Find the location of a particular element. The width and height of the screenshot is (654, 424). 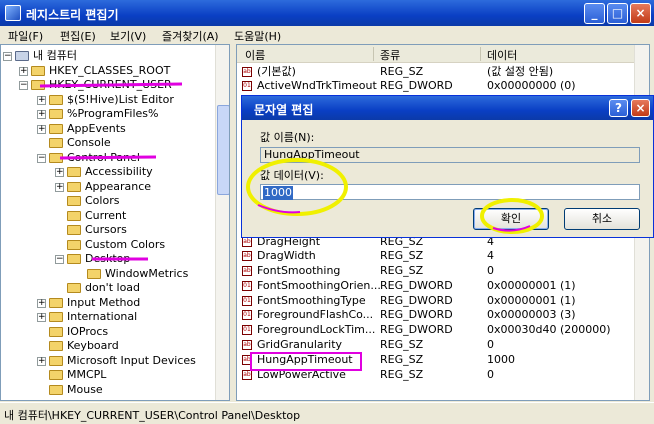

binary-value-icon: 01 is located at coordinates (247, 330).